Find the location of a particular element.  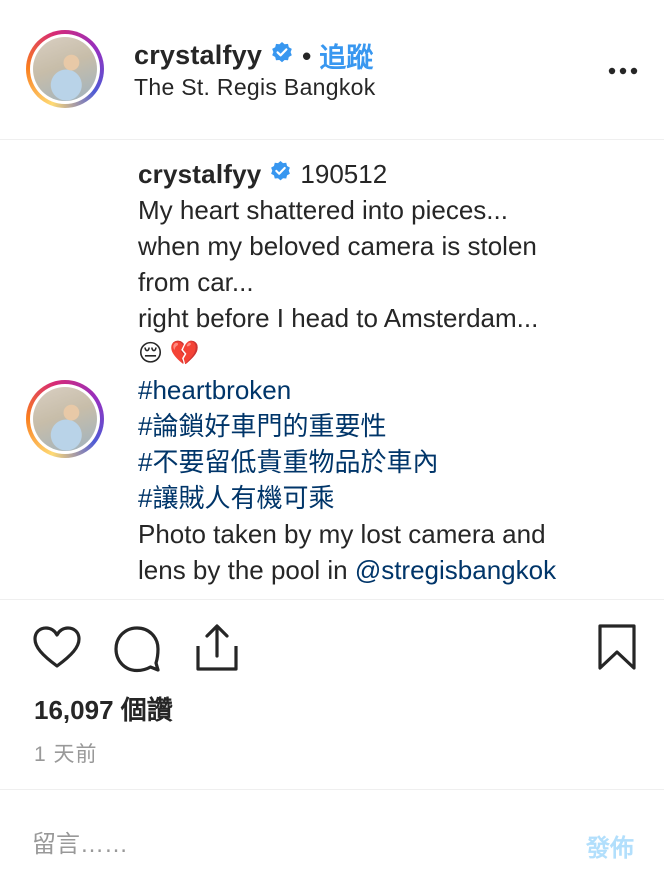

caption-avatar is located at coordinates (65, 419).